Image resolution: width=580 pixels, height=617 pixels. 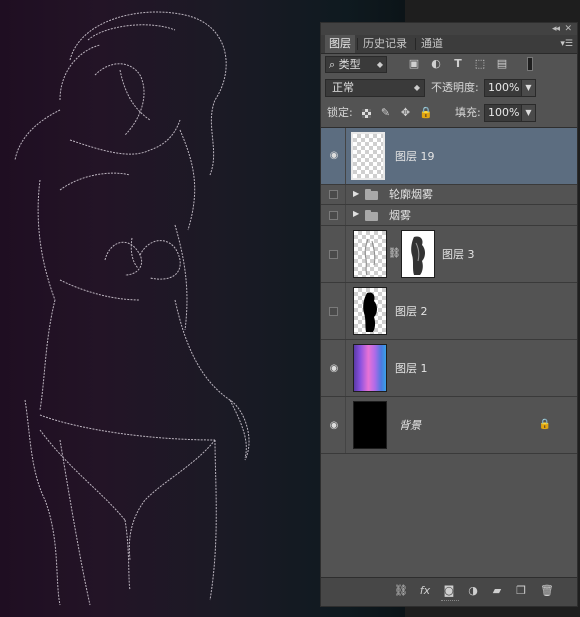 I want to click on layer-row: ⛓ 图层 3, so click(x=449, y=254).